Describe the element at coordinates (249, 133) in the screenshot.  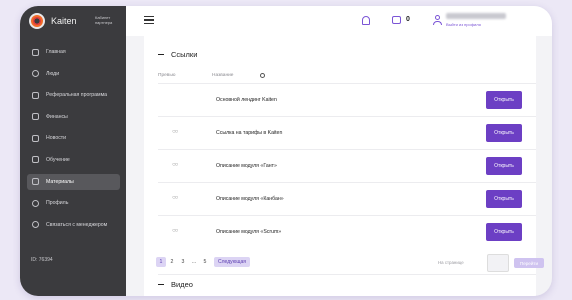
I see `row-name: Ссылка на тарифы в Kaiten` at that location.